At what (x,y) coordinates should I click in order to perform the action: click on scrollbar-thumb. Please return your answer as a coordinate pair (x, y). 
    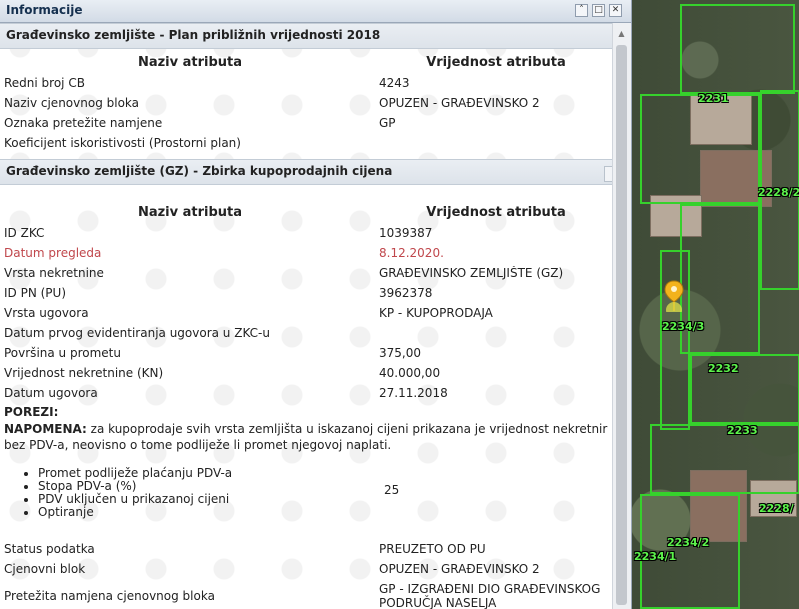
    Looking at the image, I should click on (621, 325).